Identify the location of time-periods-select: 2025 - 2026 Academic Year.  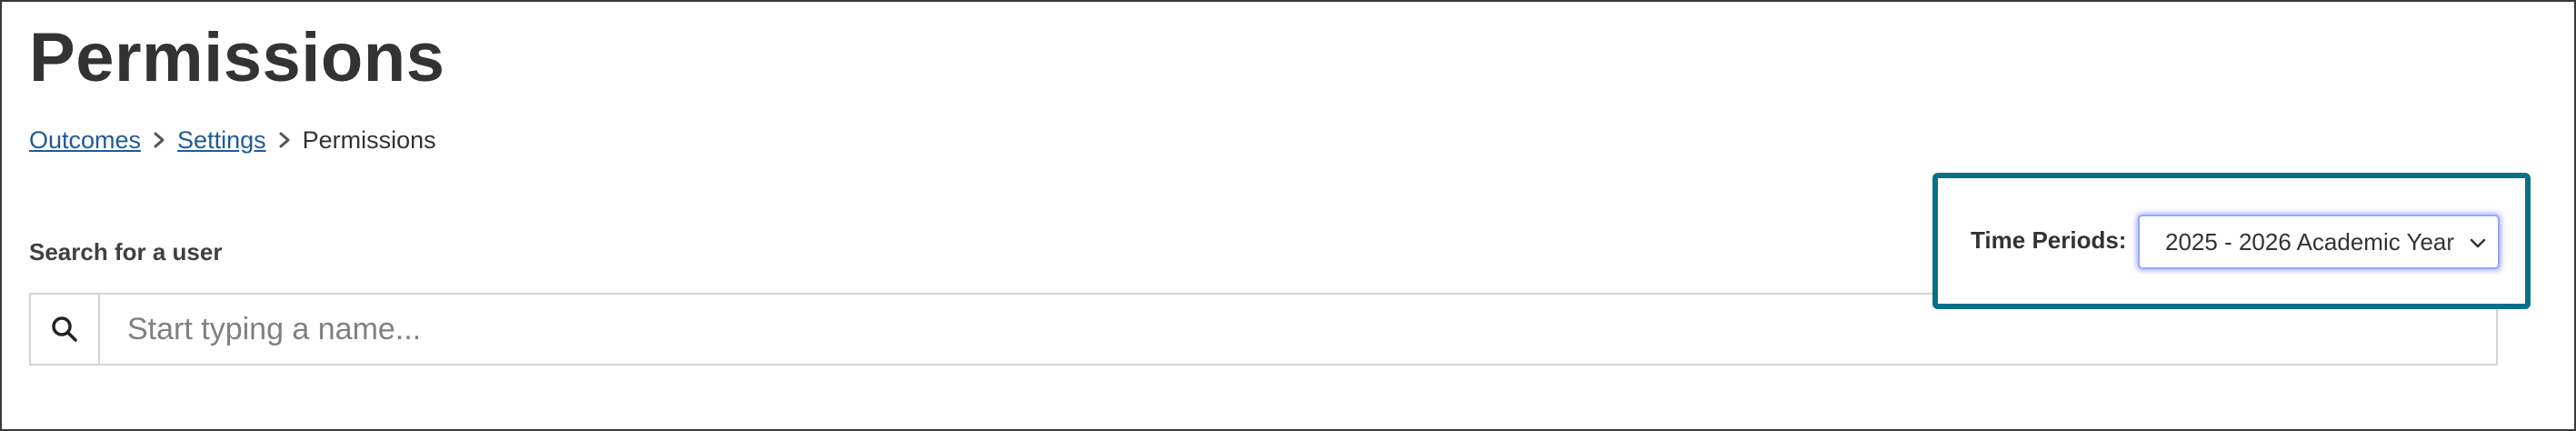
(2319, 242).